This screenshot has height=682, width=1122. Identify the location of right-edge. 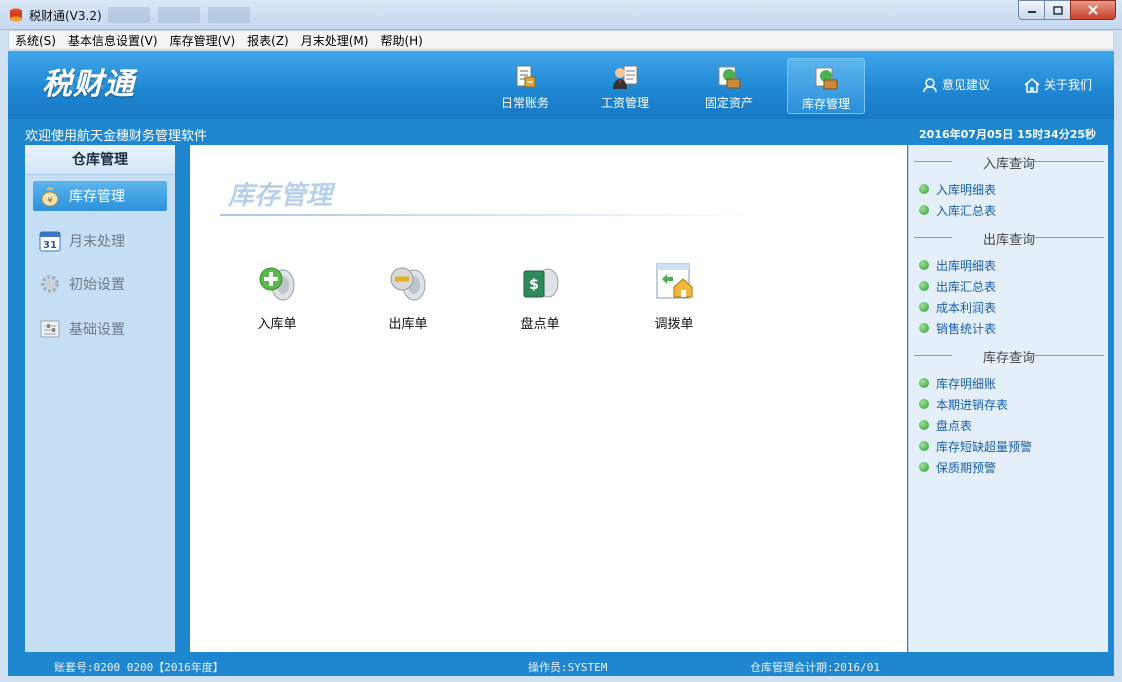
(1111, 398).